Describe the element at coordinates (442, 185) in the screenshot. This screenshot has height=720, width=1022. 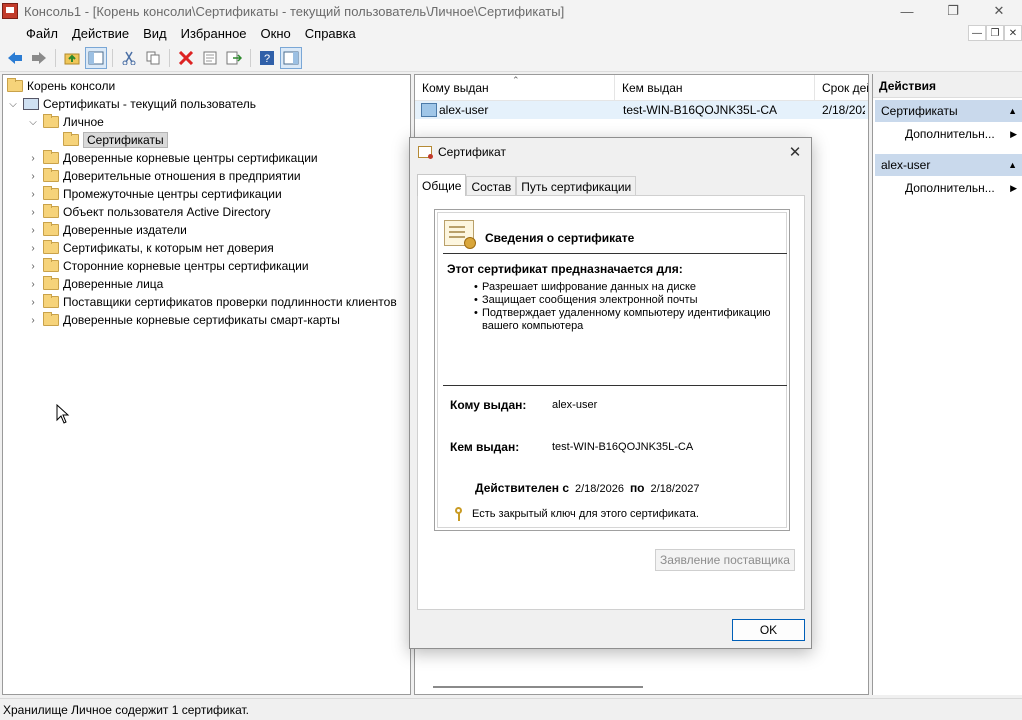
I see `tab-general: Общие` at that location.